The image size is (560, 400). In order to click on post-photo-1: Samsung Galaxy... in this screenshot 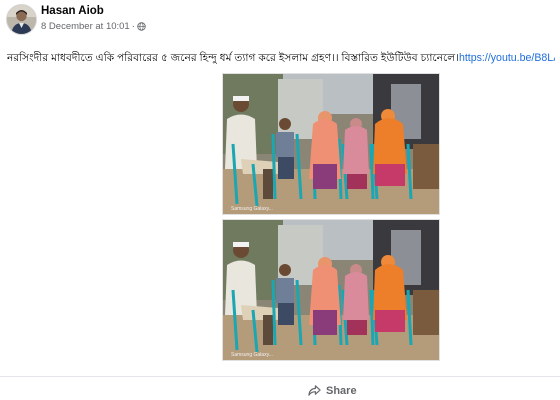, I will do `click(331, 144)`.